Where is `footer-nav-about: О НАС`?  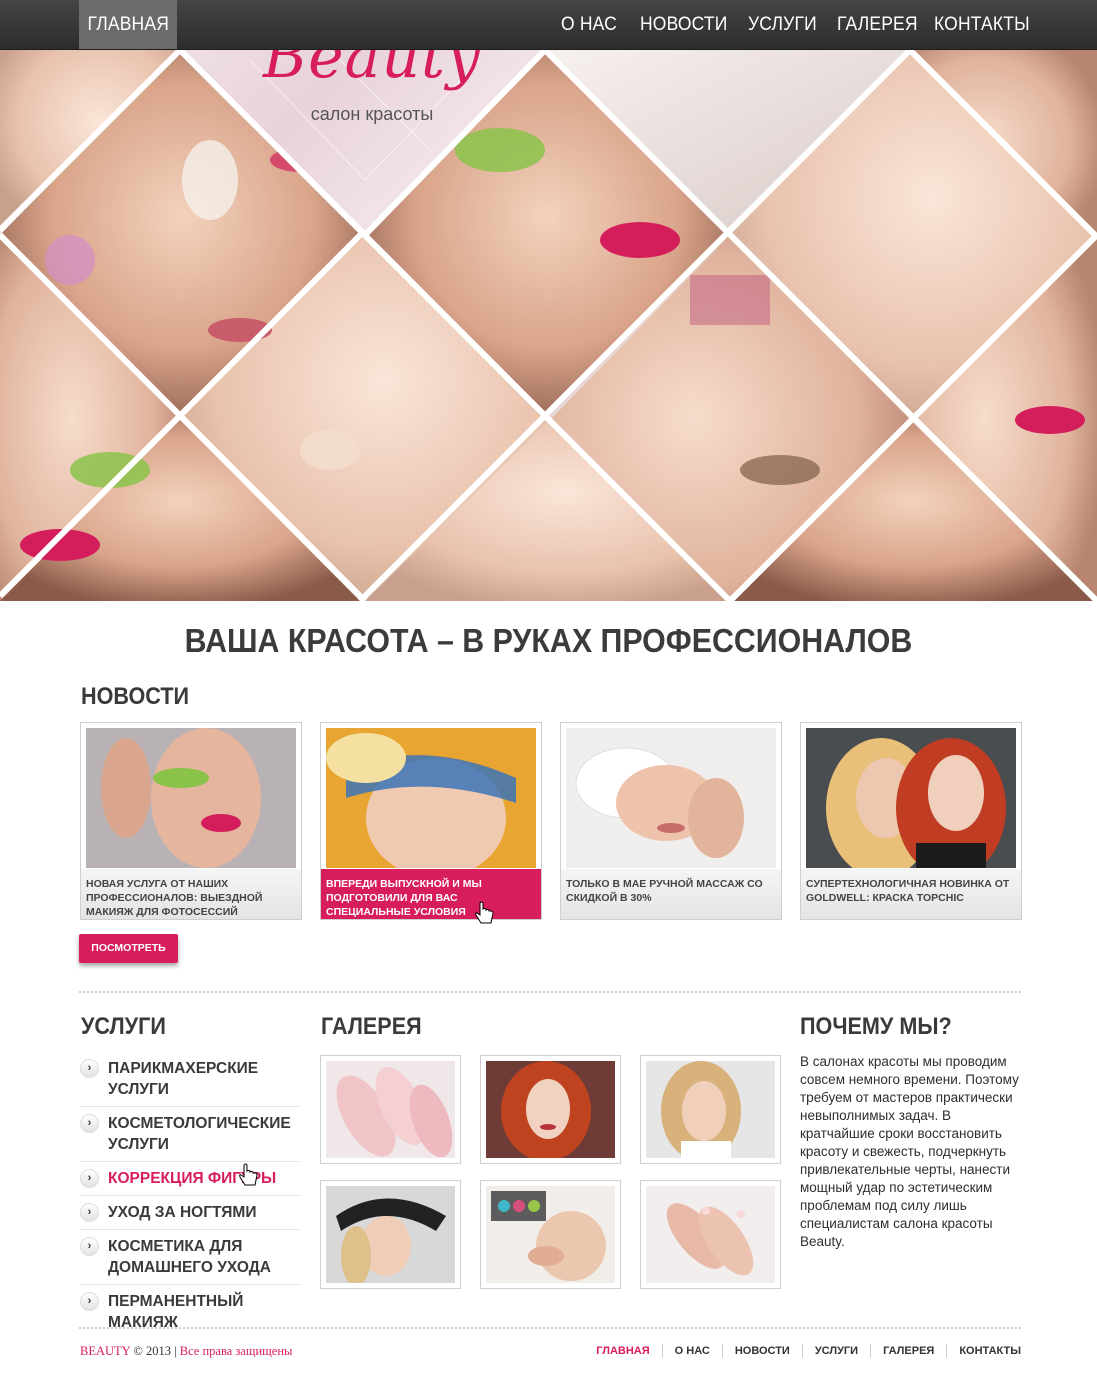 footer-nav-about: О НАС is located at coordinates (691, 1351).